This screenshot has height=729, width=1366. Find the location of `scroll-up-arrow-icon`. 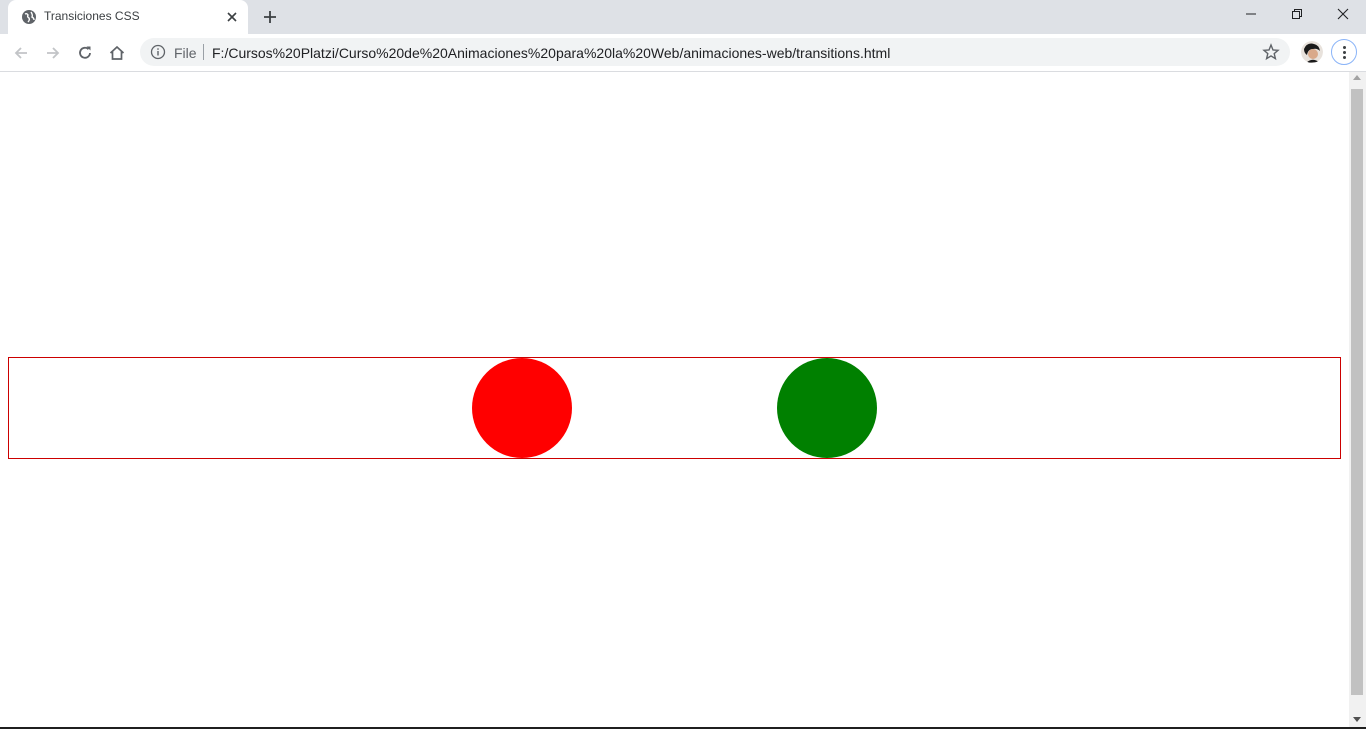

scroll-up-arrow-icon is located at coordinates (1357, 77).